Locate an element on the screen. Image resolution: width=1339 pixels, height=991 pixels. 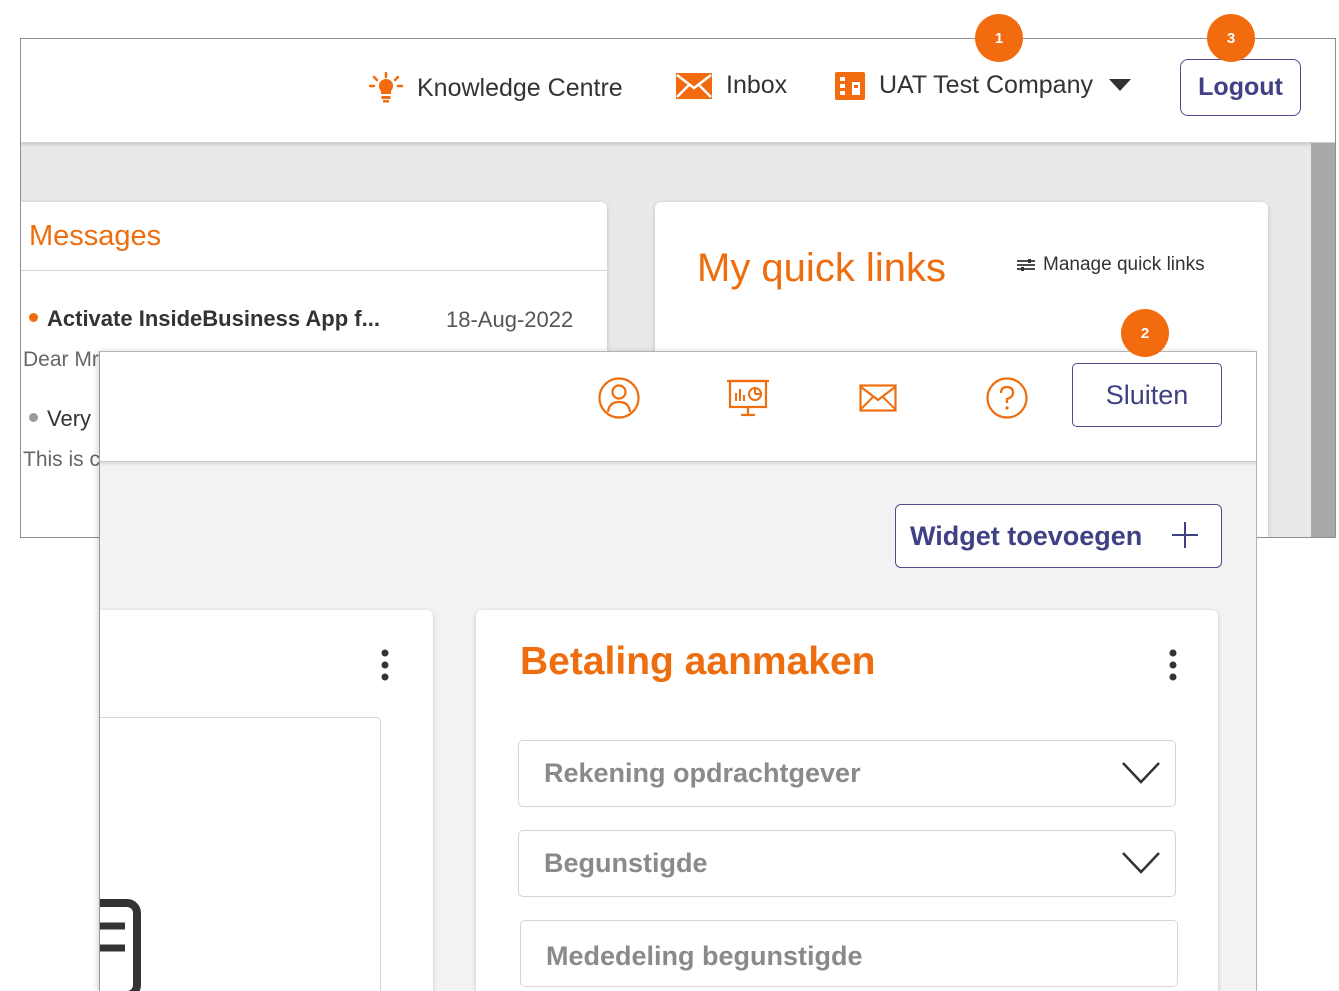
message-preview: Dear Mr is located at coordinates (61, 359).